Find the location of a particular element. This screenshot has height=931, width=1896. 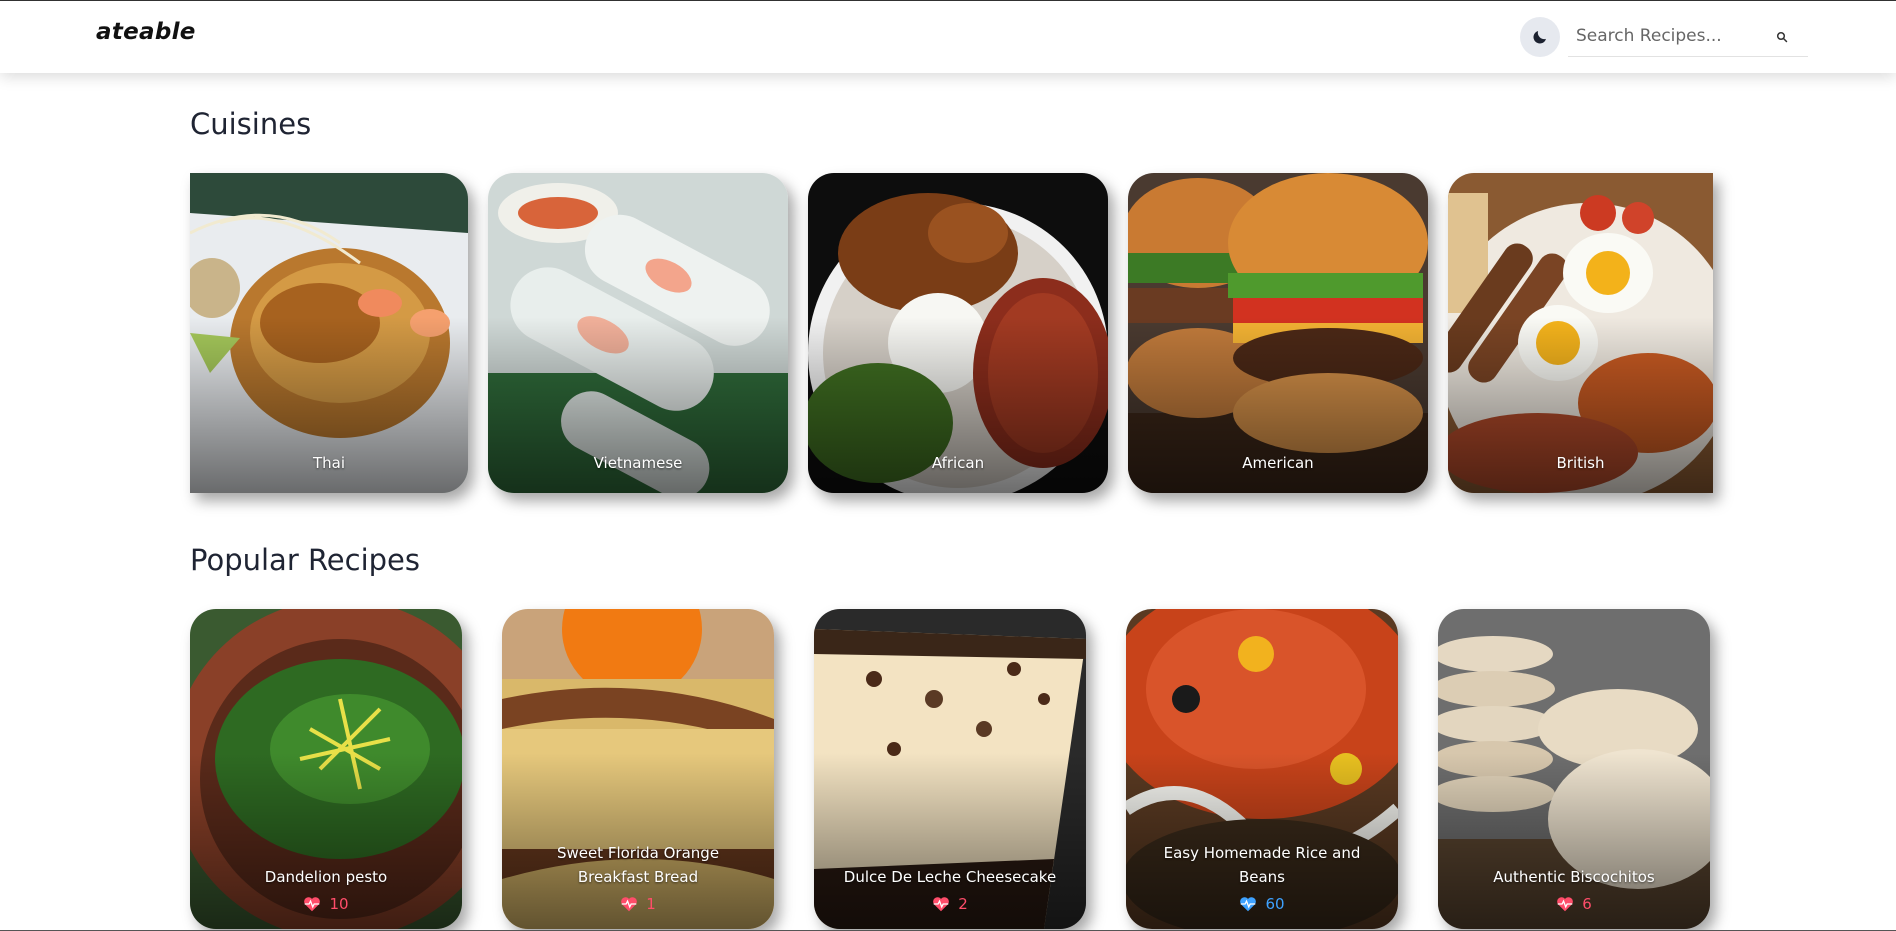

likes-counter: 1 is located at coordinates (638, 904).